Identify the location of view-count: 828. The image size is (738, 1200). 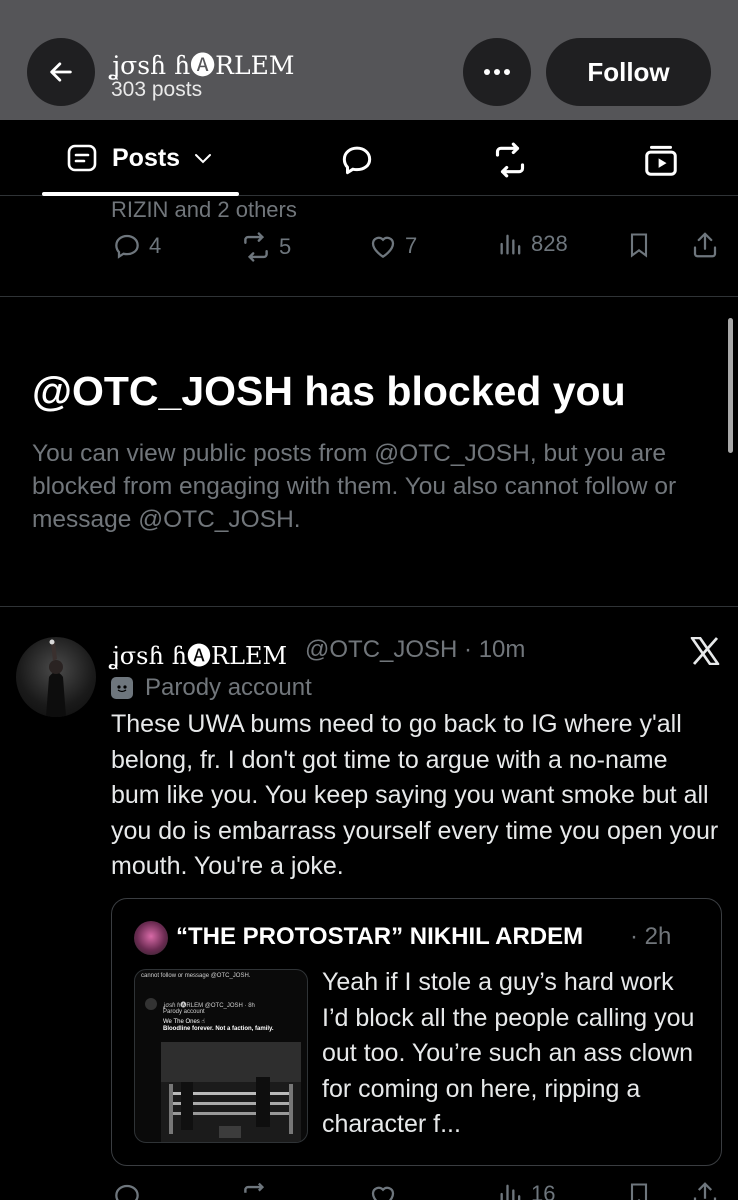
(549, 243).